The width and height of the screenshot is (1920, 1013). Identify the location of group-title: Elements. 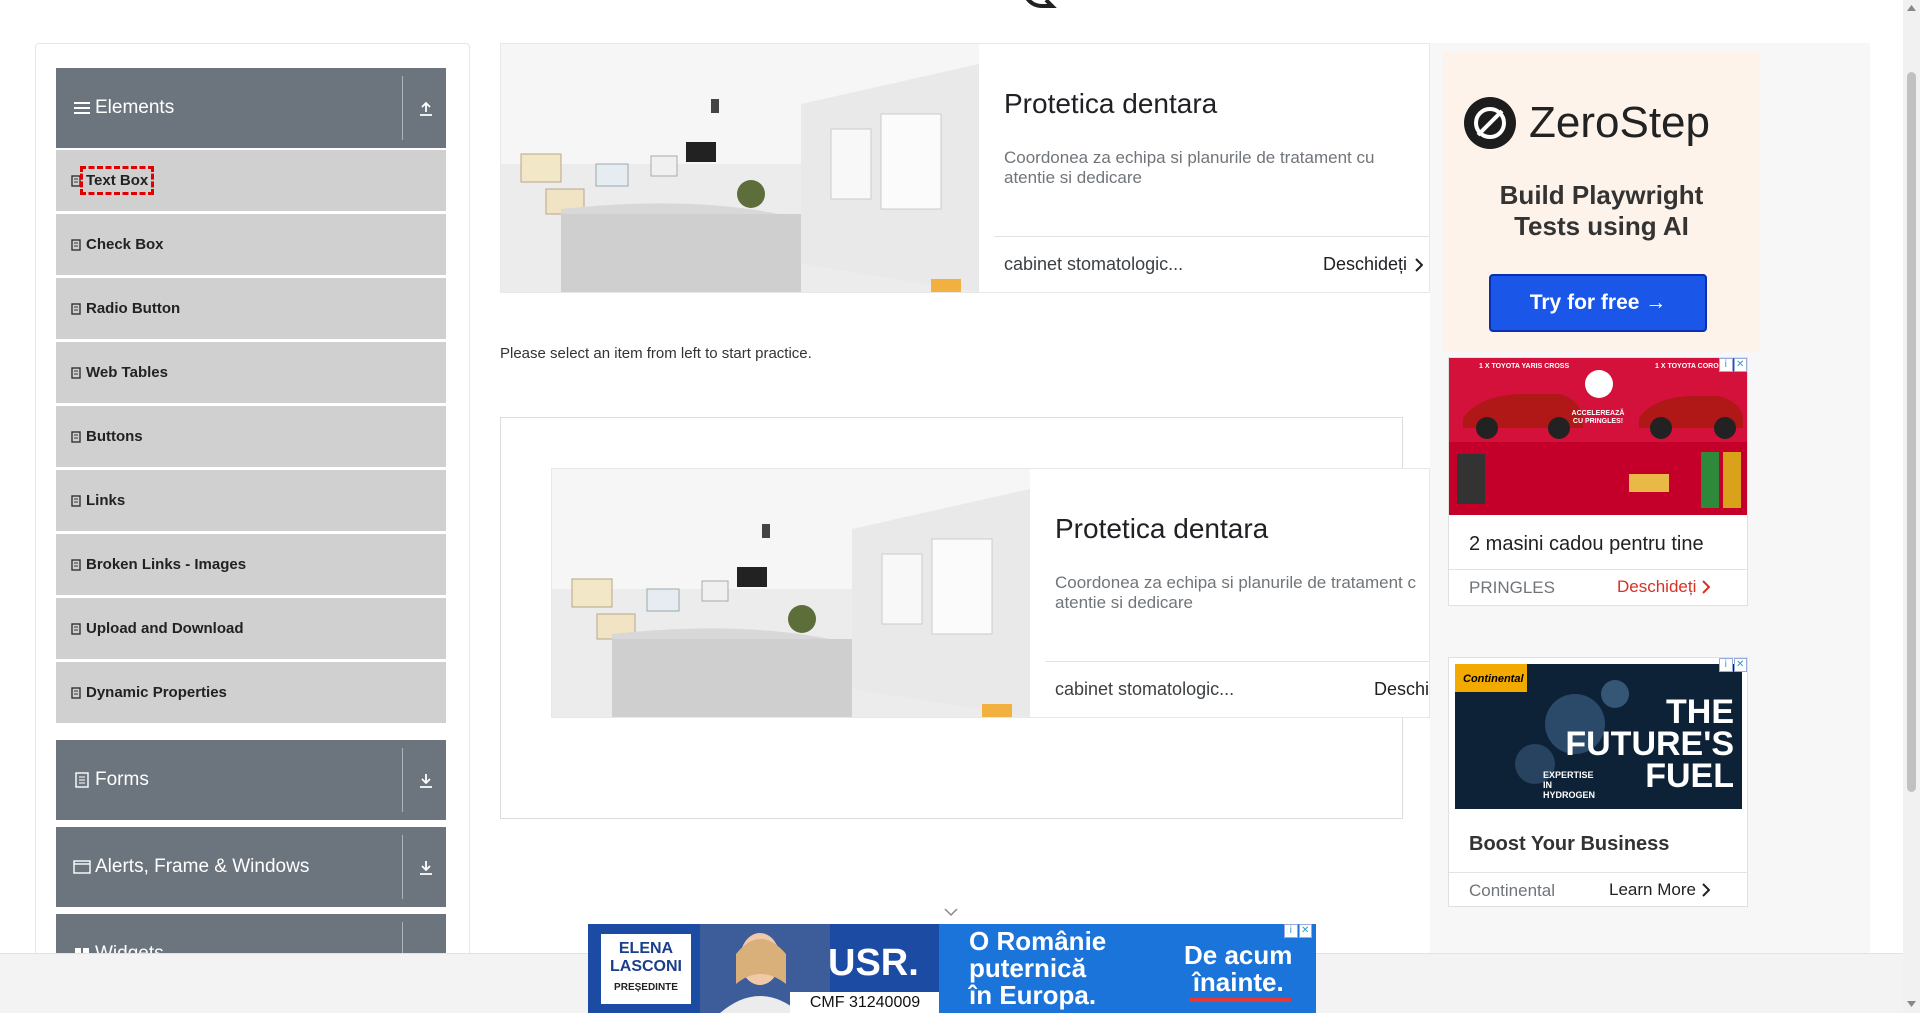
(135, 107).